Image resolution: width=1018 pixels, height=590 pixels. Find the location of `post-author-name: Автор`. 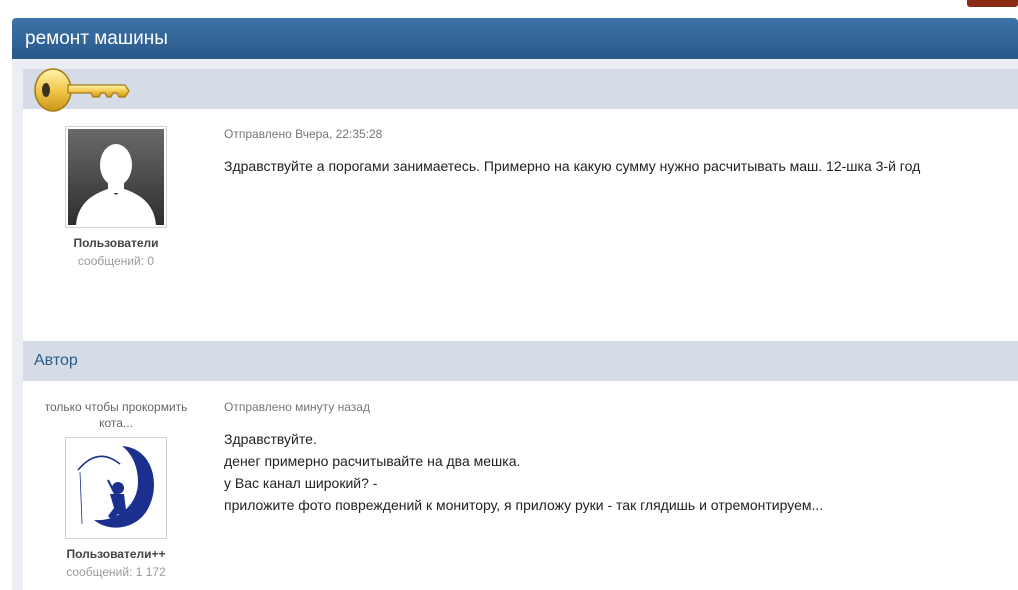

post-author-name: Автор is located at coordinates (56, 361).